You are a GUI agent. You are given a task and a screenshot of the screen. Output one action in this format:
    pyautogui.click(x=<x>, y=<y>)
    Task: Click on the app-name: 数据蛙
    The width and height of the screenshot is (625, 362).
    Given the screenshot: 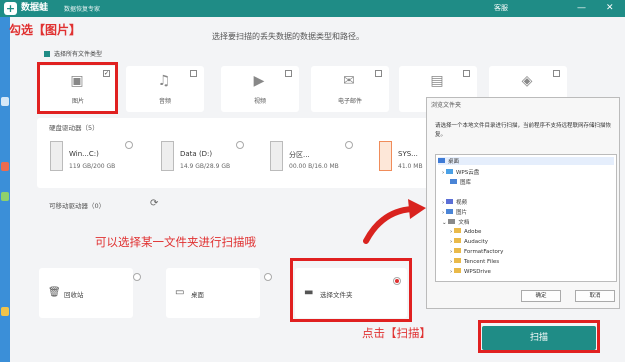 What is the action you would take?
    pyautogui.click(x=35, y=8)
    